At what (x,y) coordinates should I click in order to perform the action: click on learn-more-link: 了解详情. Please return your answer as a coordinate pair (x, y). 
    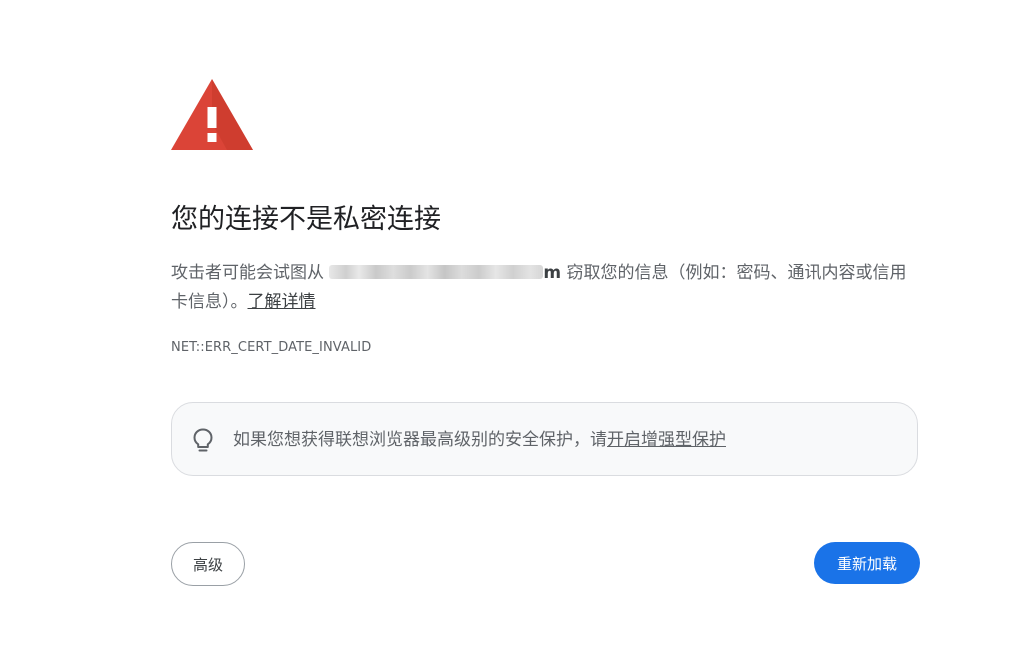
    Looking at the image, I should click on (282, 302).